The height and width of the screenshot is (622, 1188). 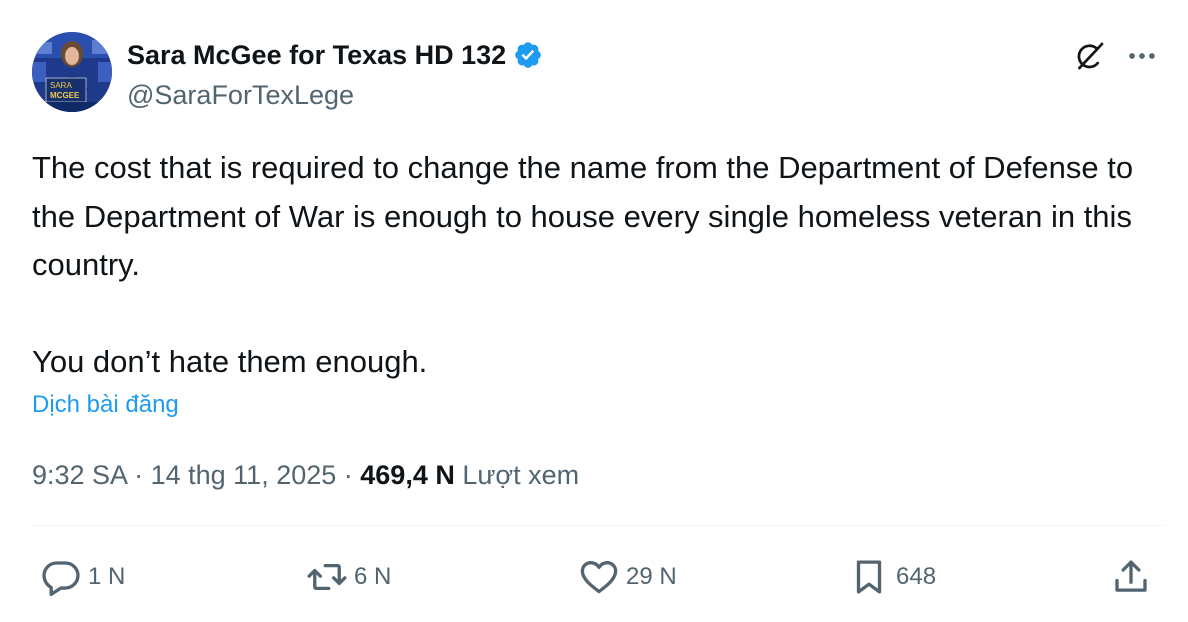 I want to click on like-count: 29 N, so click(x=651, y=576).